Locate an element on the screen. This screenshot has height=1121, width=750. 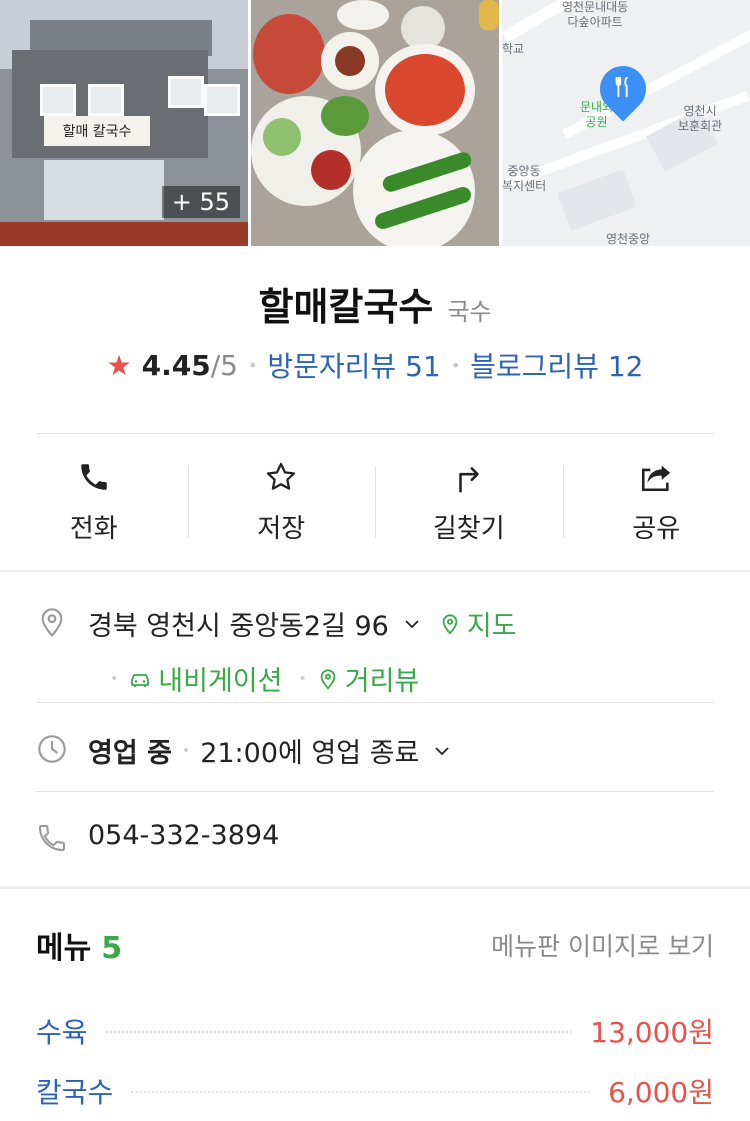
address-row: 경북 영천시 중앙동2길 96 지도 • 내비게이션 • 거리뷰 is located at coordinates (375, 627).